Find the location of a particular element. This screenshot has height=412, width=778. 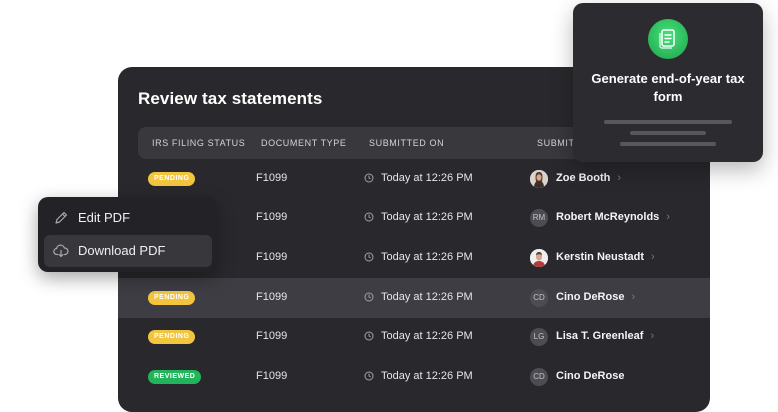

column-header-document-type: DOCUMENT TYPE is located at coordinates (303, 143).